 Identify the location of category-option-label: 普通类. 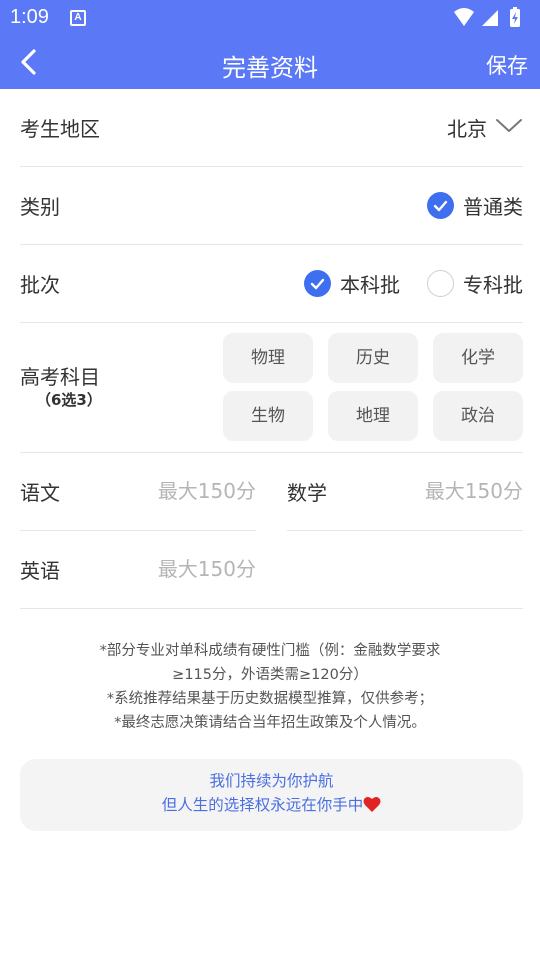
(493, 206).